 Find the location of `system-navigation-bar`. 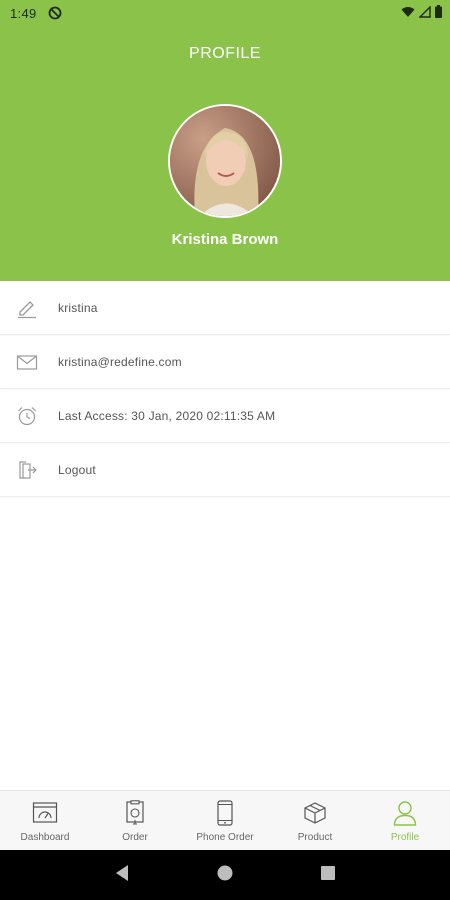

system-navigation-bar is located at coordinates (225, 875).